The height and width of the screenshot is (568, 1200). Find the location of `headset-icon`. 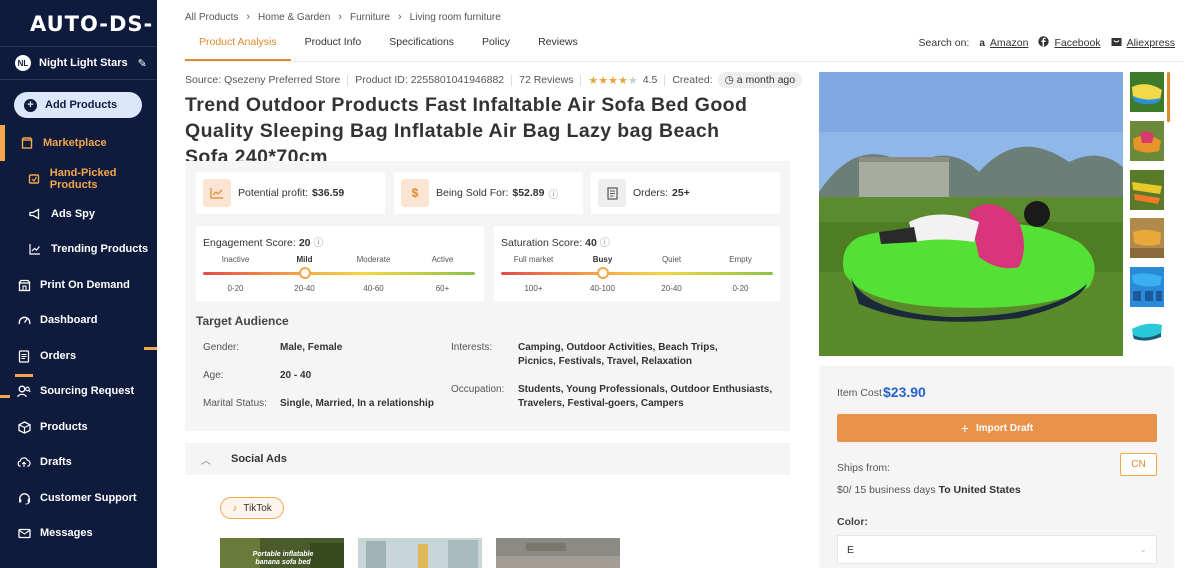

headset-icon is located at coordinates (24, 498).